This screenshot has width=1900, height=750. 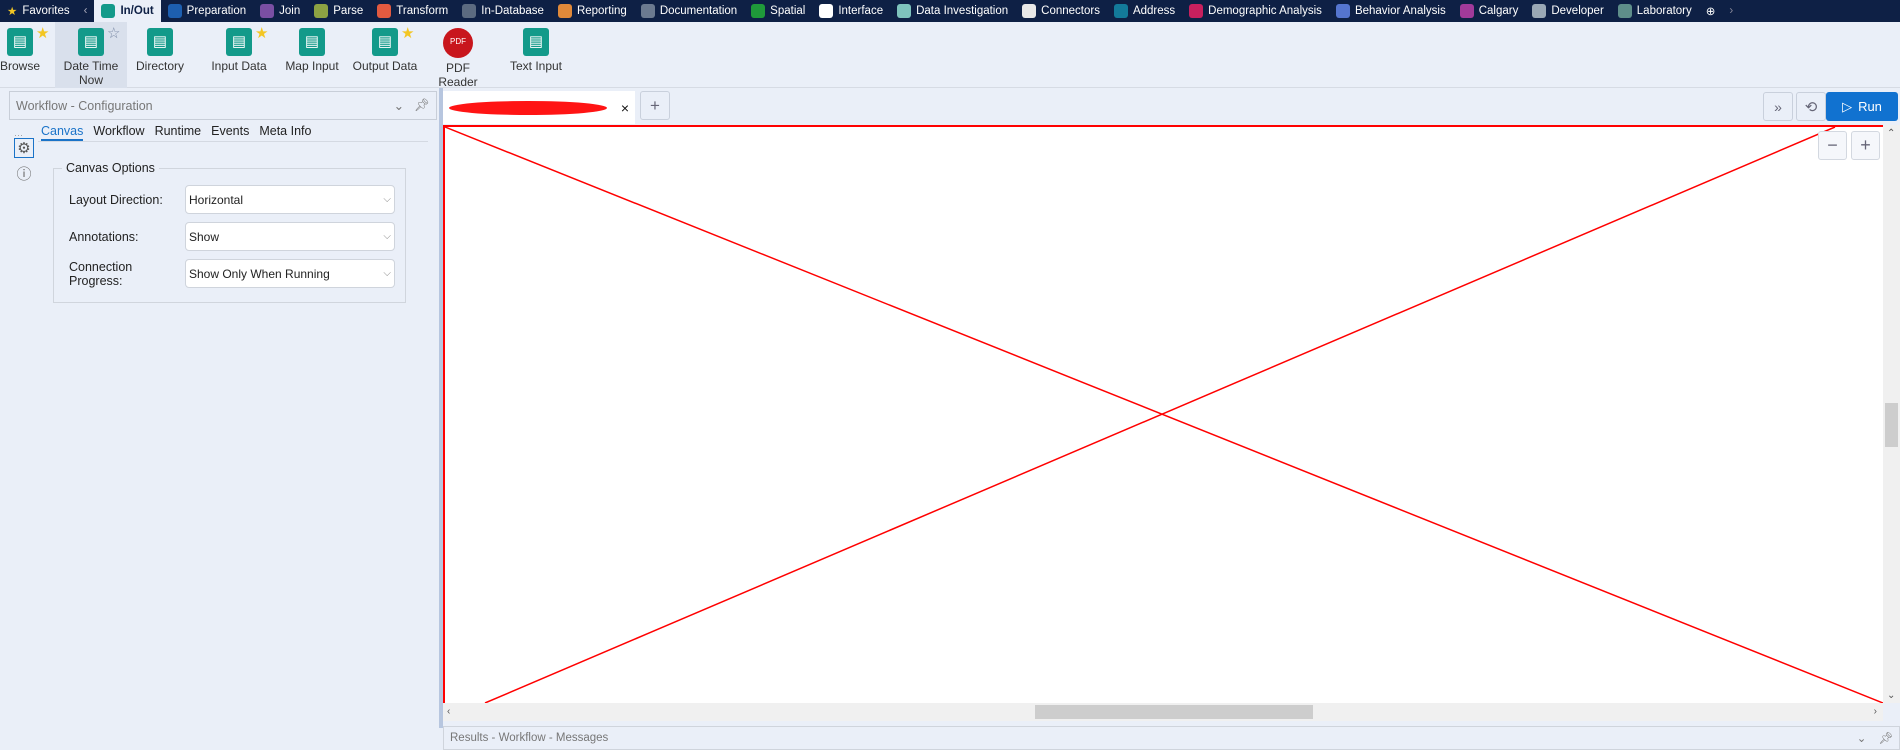 I want to click on field-row: Layout Direction: Horizontal ⌵, so click(x=232, y=199).